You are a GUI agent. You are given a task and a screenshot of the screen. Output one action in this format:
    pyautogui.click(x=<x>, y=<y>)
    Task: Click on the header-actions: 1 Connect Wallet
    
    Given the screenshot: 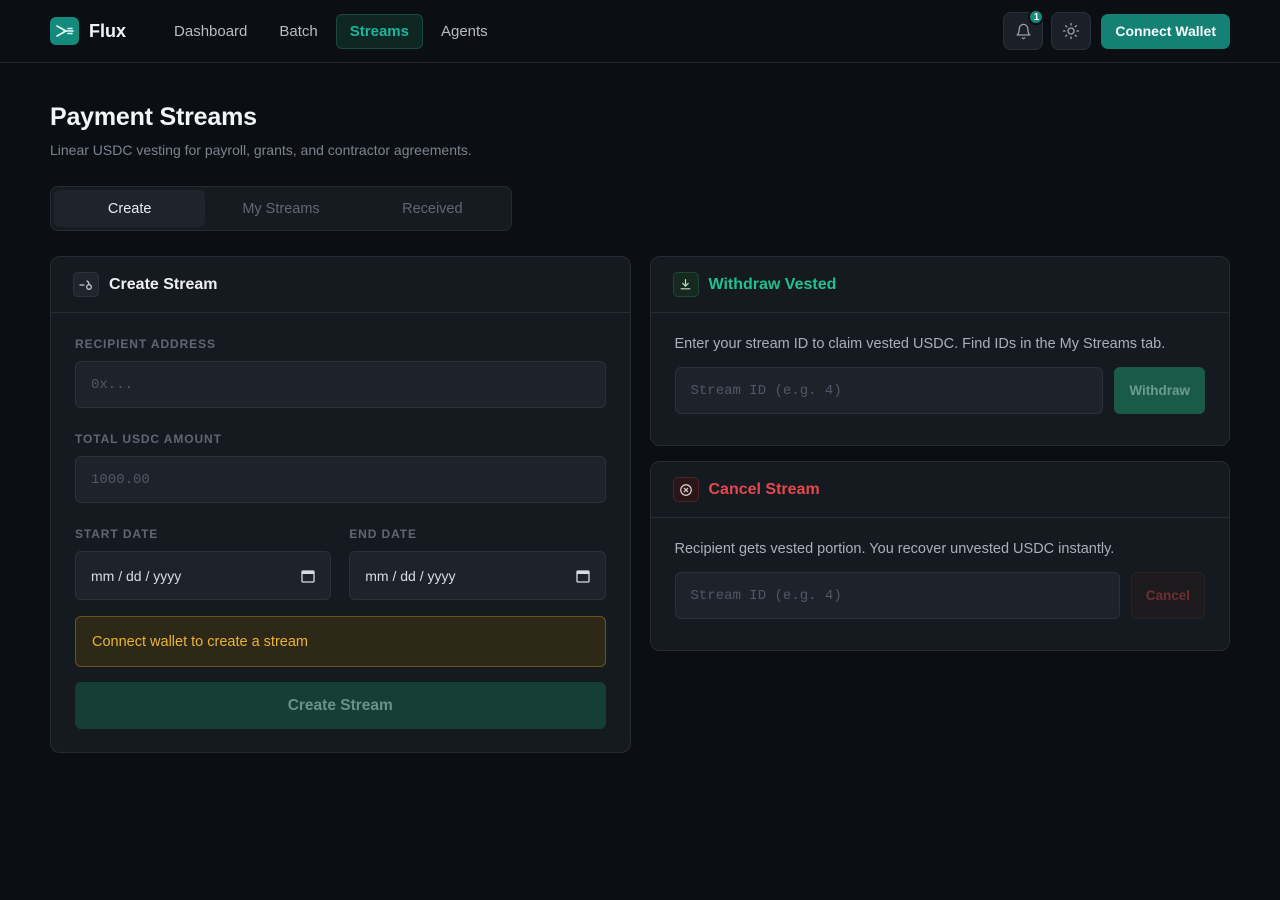 What is the action you would take?
    pyautogui.click(x=1116, y=29)
    